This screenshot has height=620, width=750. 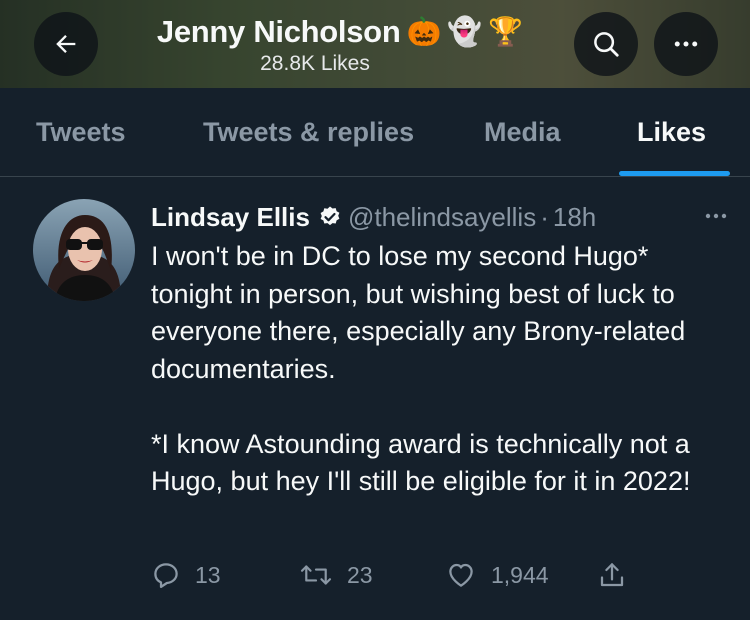 I want to click on search-button, so click(x=606, y=44).